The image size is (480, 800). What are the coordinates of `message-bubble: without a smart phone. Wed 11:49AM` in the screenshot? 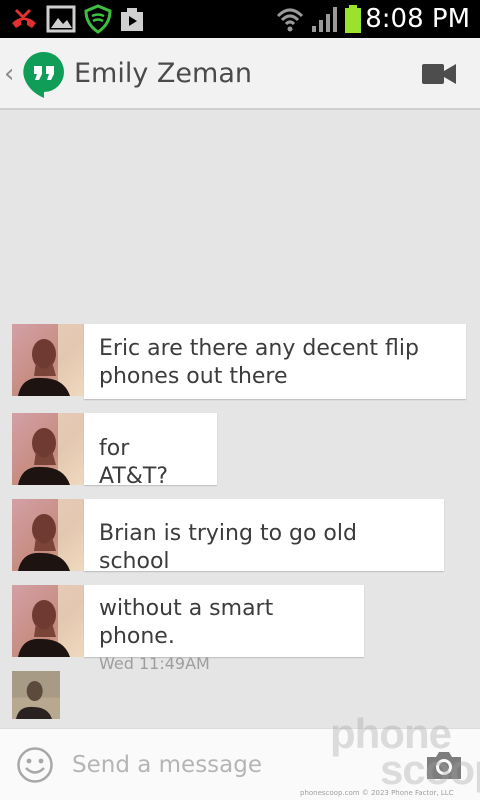 It's located at (224, 629).